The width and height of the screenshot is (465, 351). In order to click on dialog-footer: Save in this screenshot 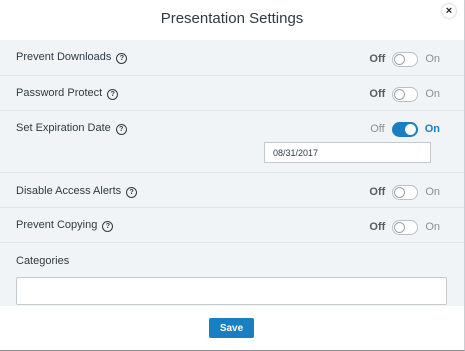, I will do `click(232, 328)`.